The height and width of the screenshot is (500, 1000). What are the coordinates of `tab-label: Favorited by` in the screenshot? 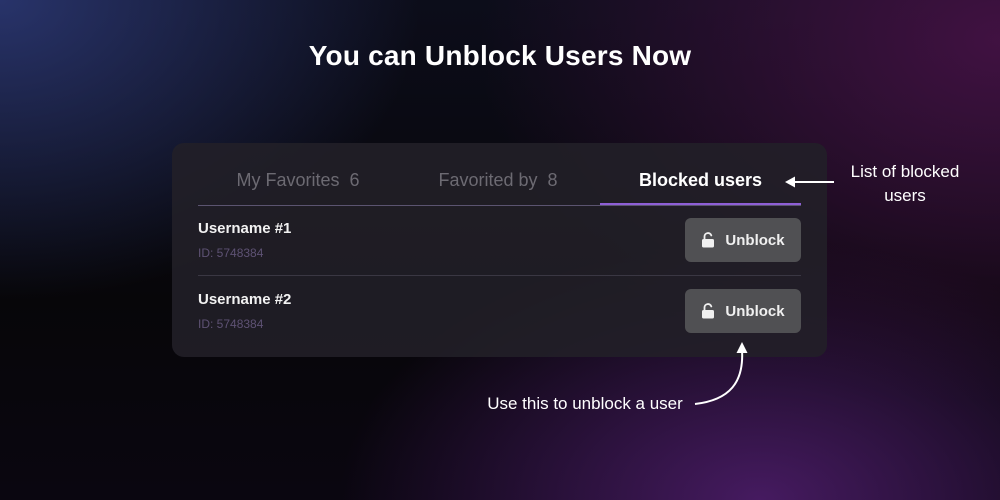 It's located at (488, 180).